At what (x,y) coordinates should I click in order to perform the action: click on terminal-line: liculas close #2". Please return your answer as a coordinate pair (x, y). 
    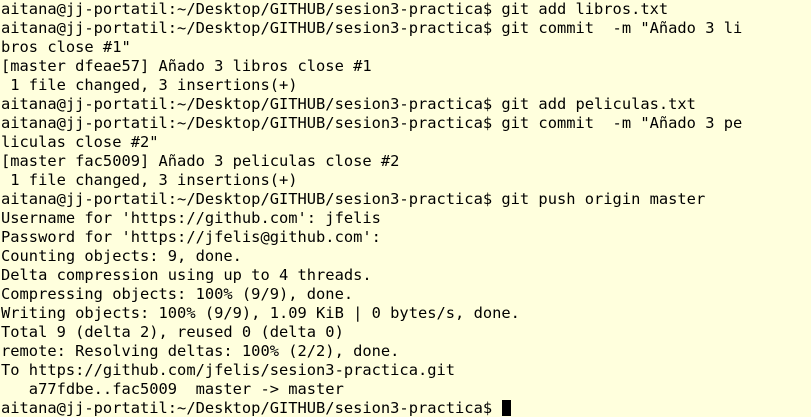
    Looking at the image, I should click on (80, 142).